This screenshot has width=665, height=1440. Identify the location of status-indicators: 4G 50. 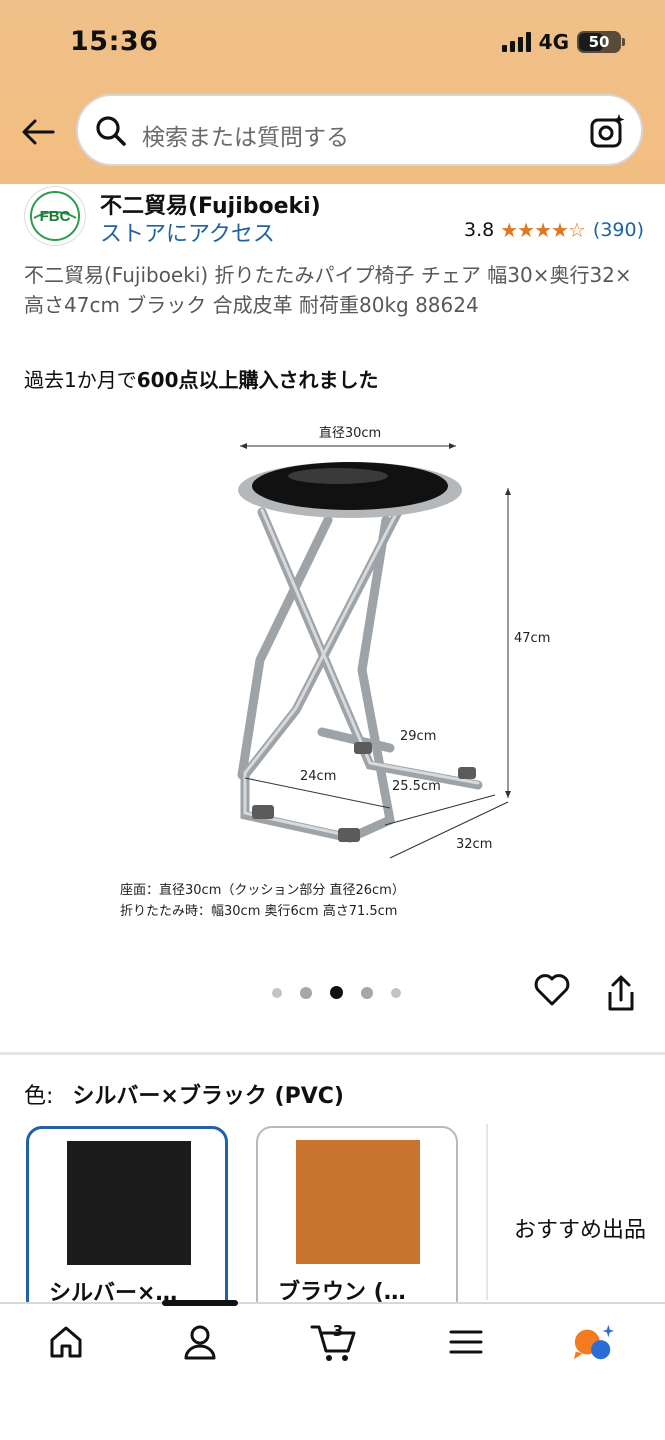
(563, 42).